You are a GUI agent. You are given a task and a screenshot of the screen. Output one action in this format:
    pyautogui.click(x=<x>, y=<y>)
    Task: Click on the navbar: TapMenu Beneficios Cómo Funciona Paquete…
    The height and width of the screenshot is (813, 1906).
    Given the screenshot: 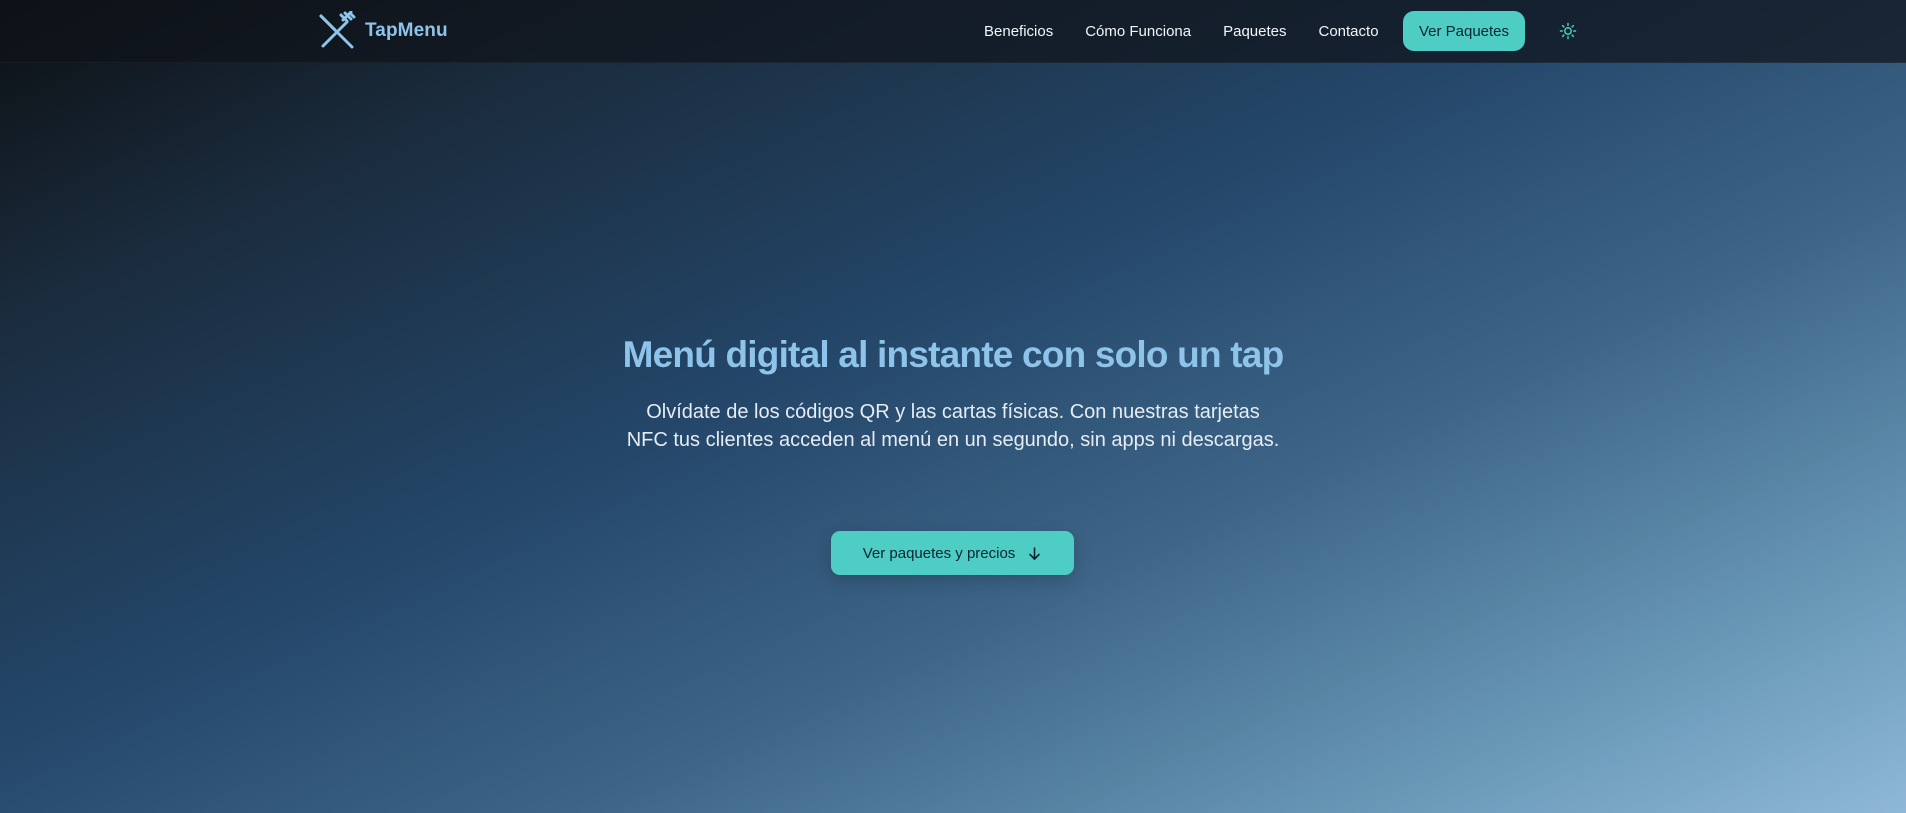 What is the action you would take?
    pyautogui.click(x=953, y=31)
    